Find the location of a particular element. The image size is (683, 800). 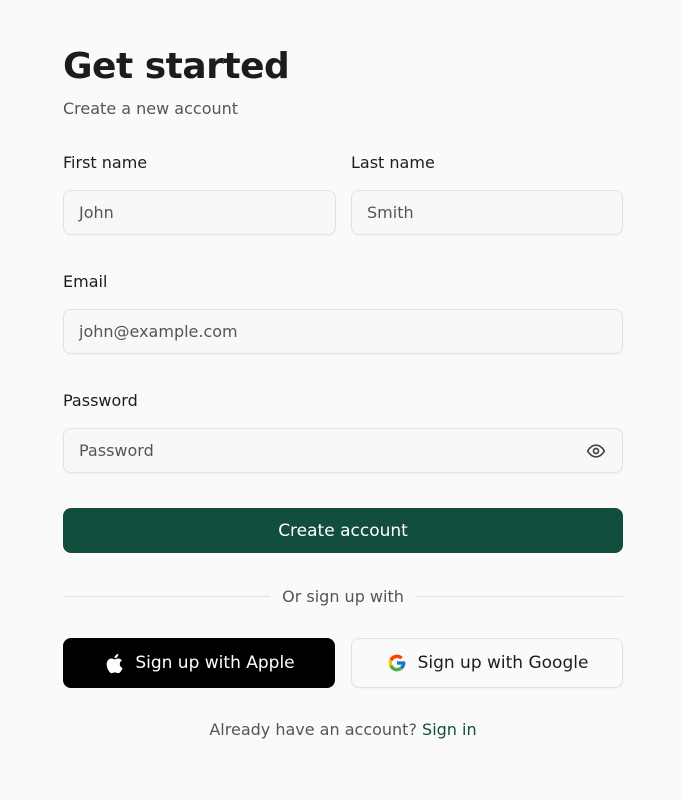

signin-prompt: Already have an account? is located at coordinates (313, 729).